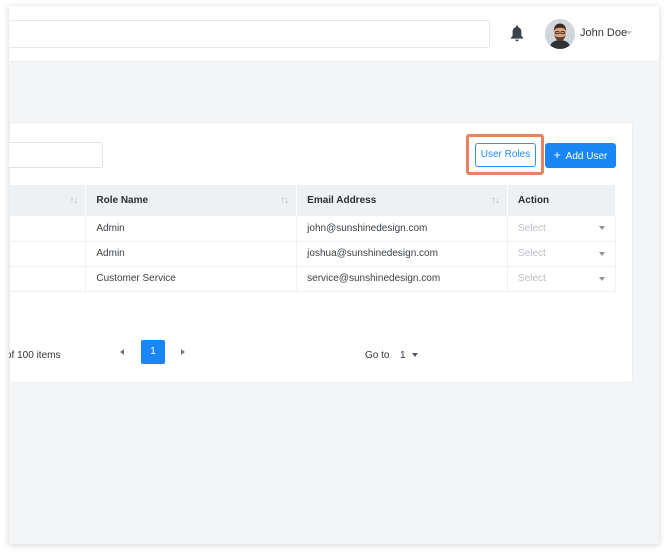  I want to click on user-roles-button: User Roles, so click(505, 155).